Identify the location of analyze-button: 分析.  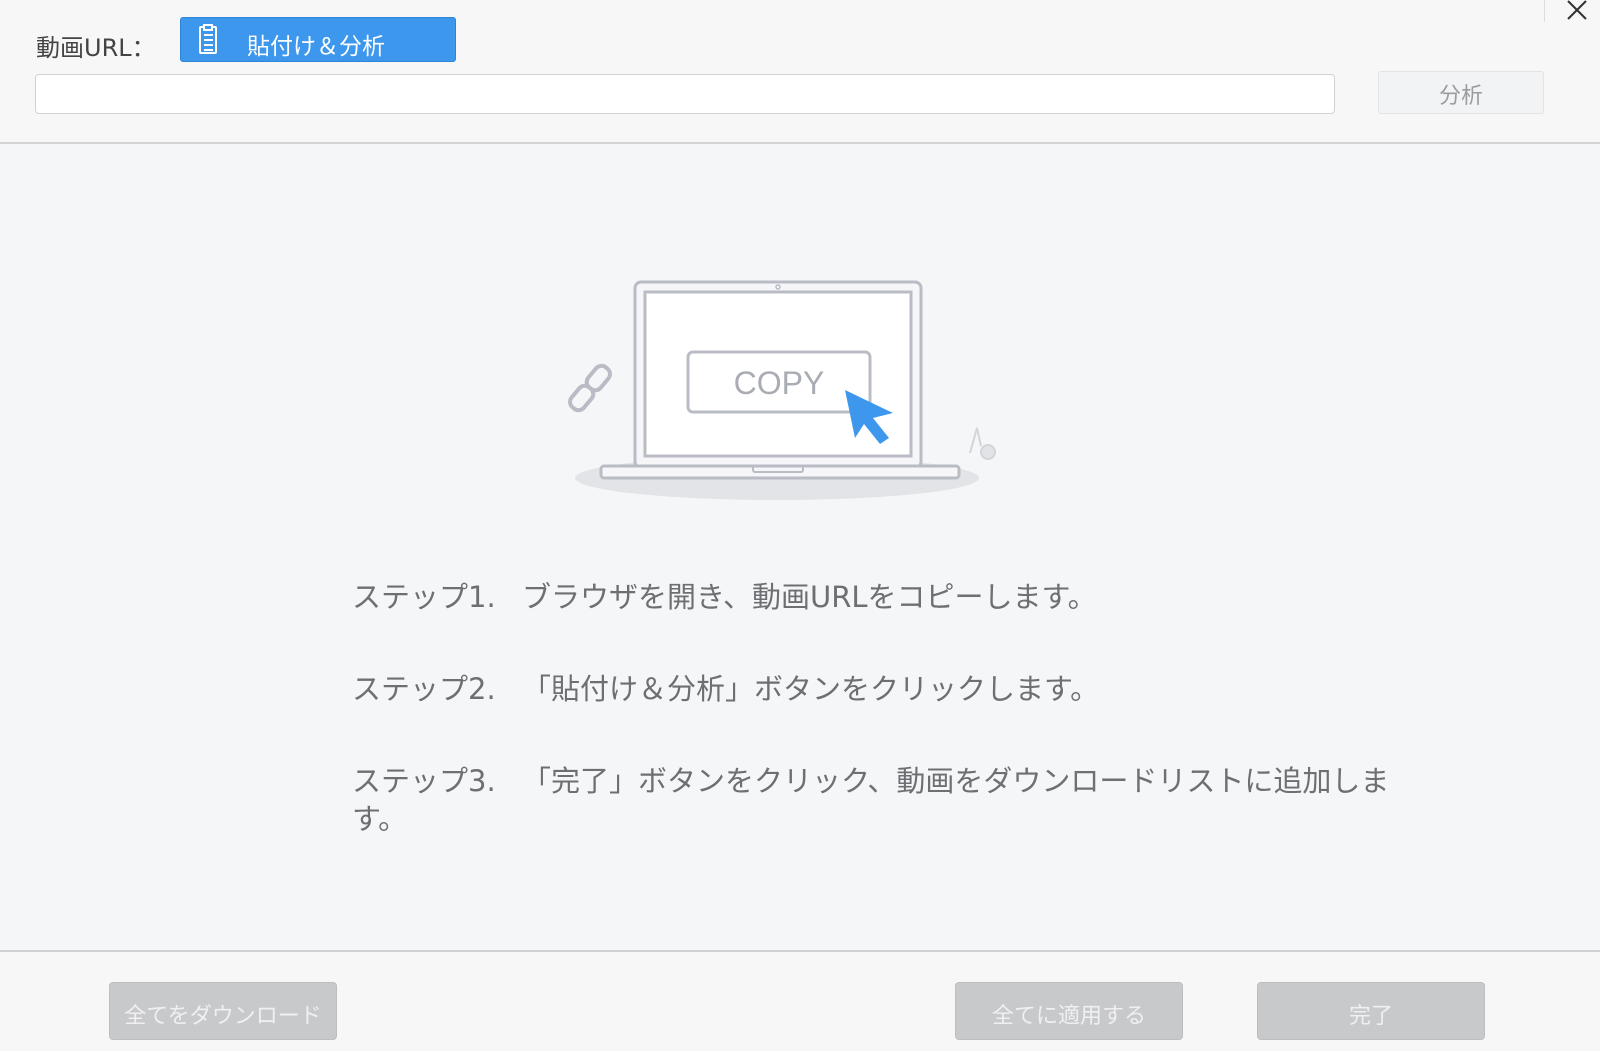
(1461, 92).